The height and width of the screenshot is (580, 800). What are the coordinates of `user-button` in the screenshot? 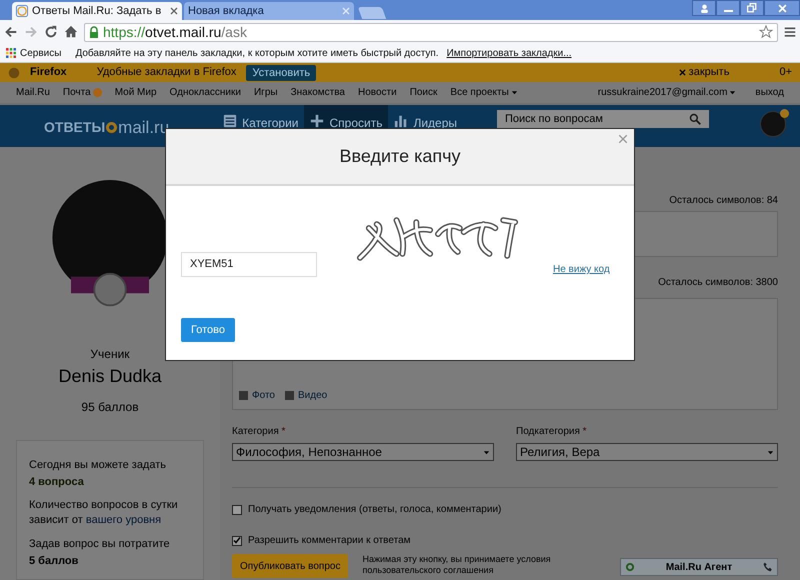 It's located at (704, 8).